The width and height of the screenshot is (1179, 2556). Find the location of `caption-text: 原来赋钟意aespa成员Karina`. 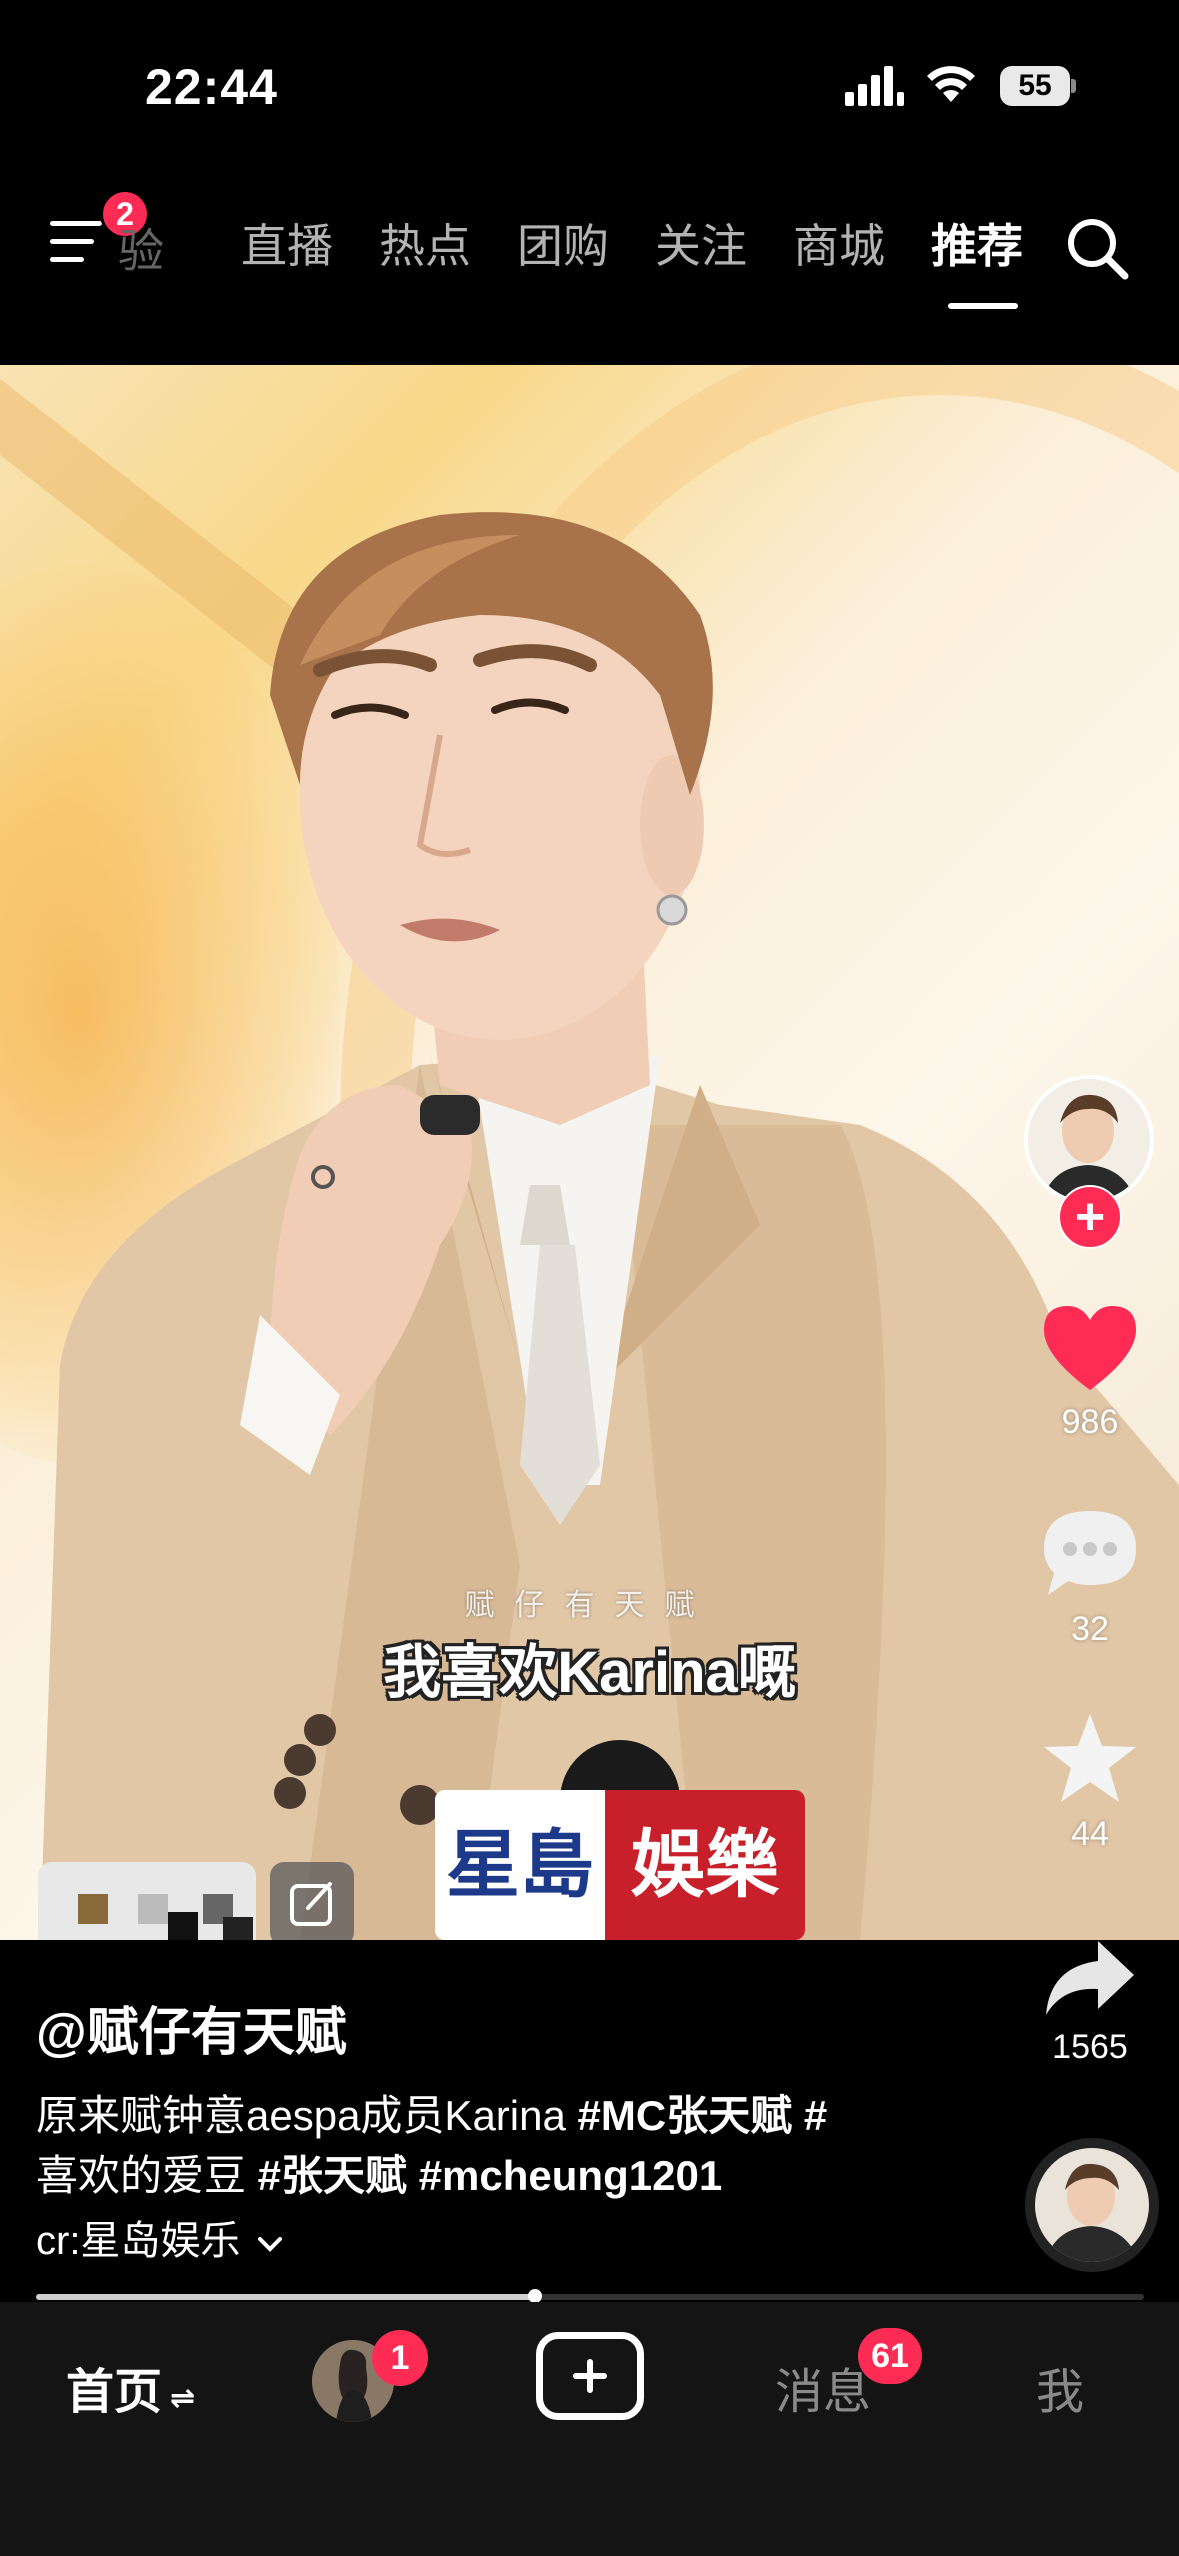

caption-text: 原来赋钟意aespa成员Karina is located at coordinates (307, 2115).